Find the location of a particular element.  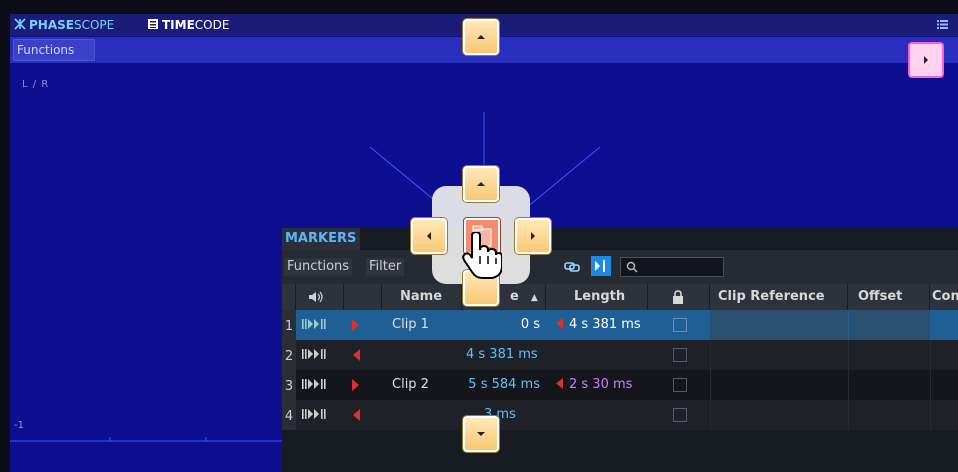

row-number: 2 is located at coordinates (289, 355).